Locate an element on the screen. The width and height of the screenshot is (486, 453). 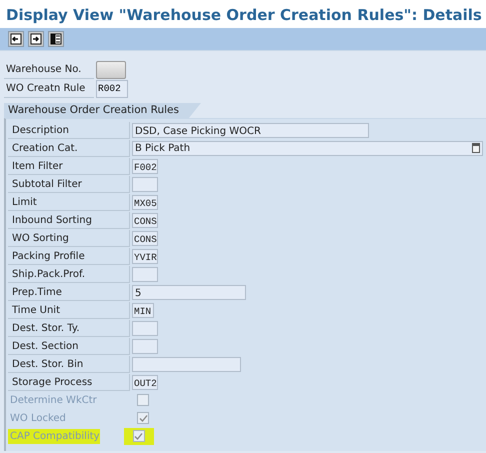
input-field: YVIR is located at coordinates (145, 256).